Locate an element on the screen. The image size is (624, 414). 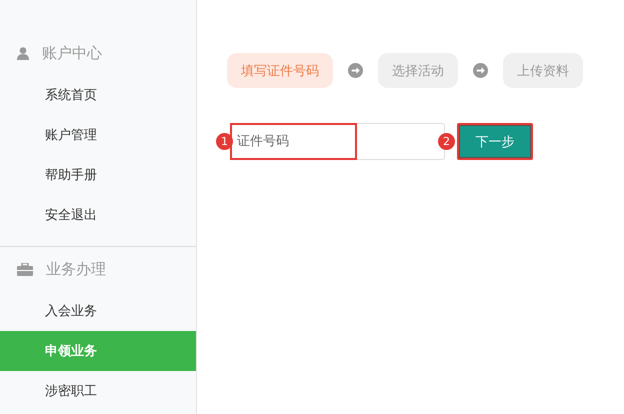
step-label: 选择活动 is located at coordinates (418, 70).